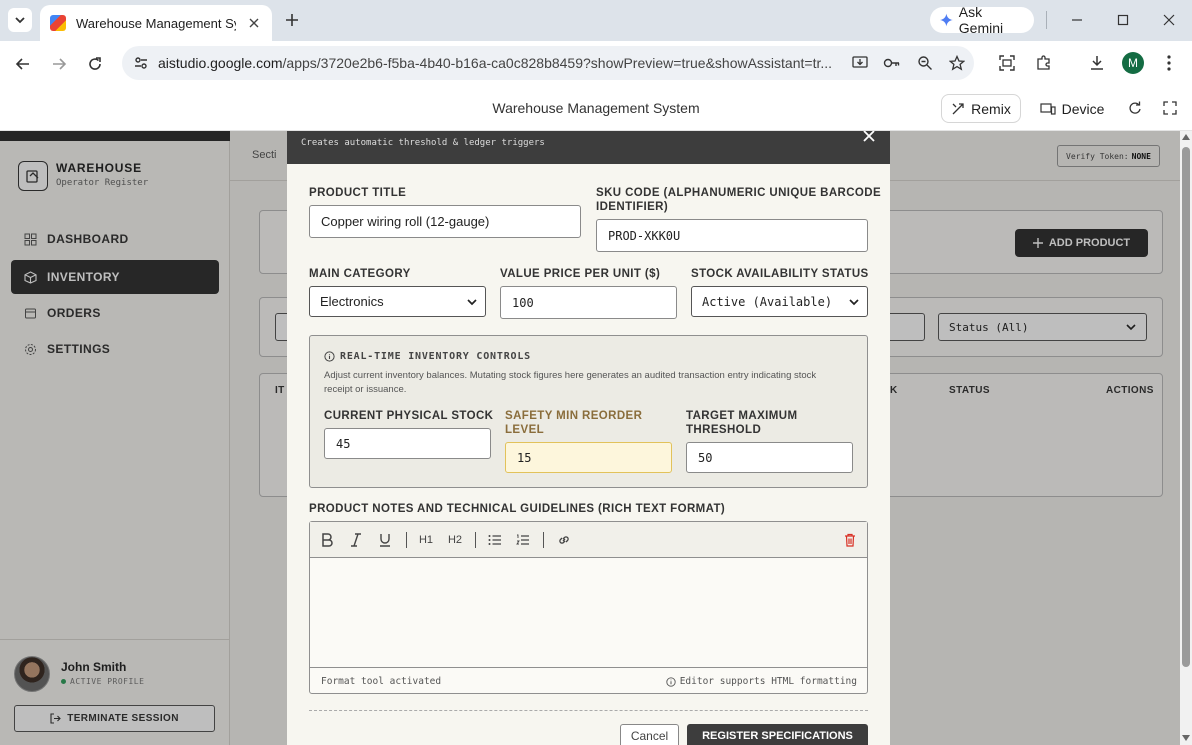  Describe the element at coordinates (596, 20) in the screenshot. I see `browser-tab-bar: Warehouse Management System Ask Gemini` at that location.